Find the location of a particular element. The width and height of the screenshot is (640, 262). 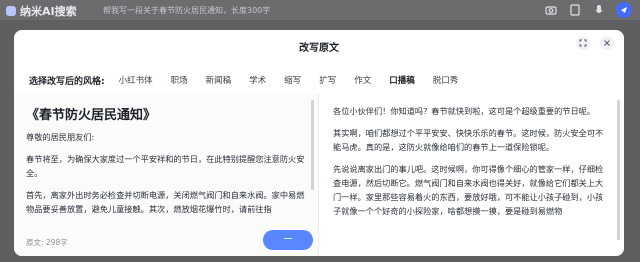

original-paragraph: 春节将至，为确保大家度过一个平安祥和的节日，在此特别提醒您注意防火安全。 is located at coordinates (165, 166).